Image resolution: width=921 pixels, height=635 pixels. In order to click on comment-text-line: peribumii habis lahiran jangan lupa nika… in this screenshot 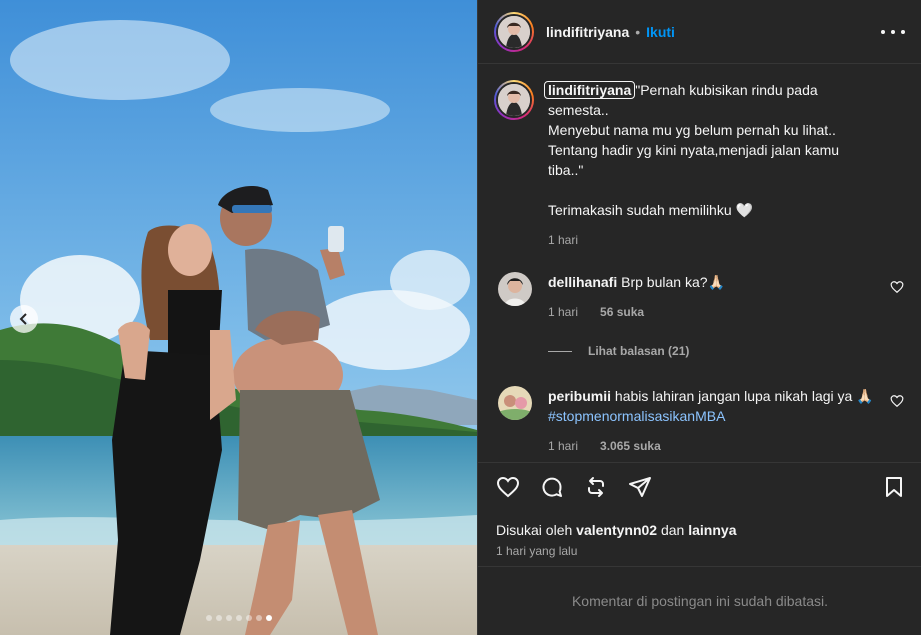, I will do `click(713, 406)`.